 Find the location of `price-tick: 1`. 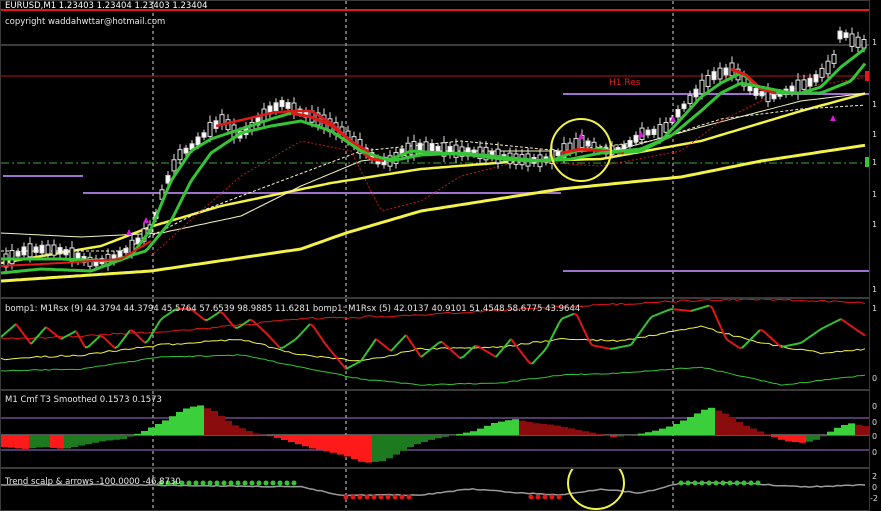

price-tick: 1 is located at coordinates (875, 194).